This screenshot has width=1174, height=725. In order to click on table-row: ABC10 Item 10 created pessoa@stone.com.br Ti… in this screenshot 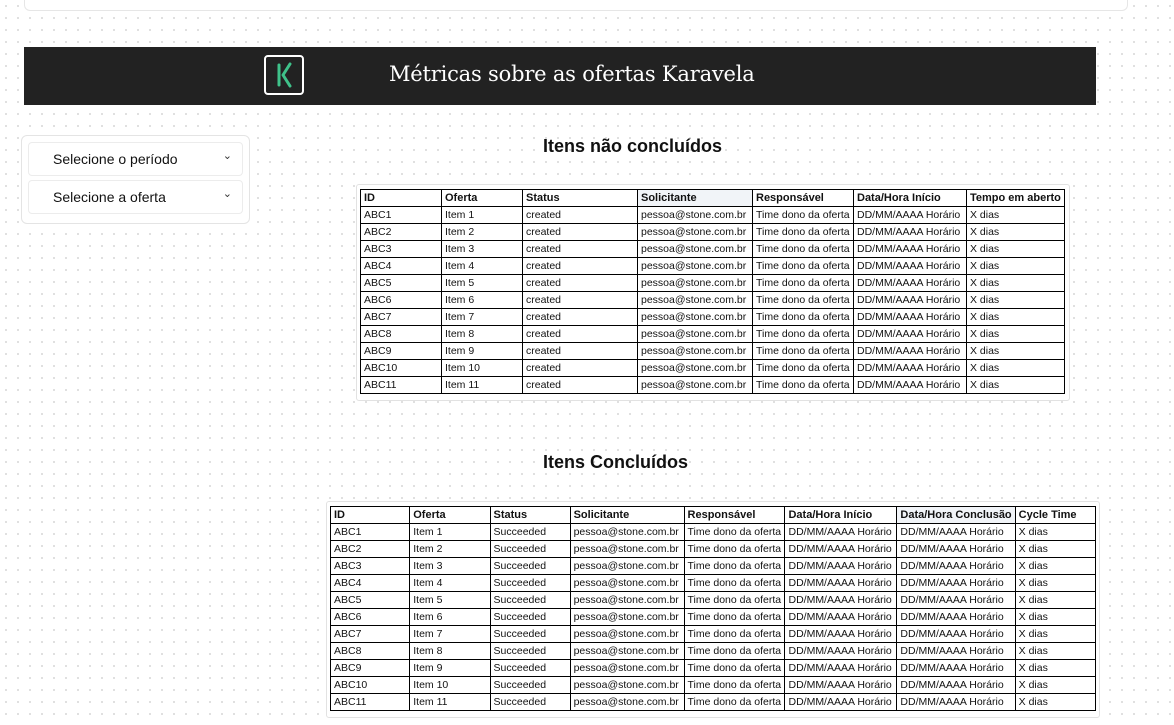, I will do `click(712, 368)`.